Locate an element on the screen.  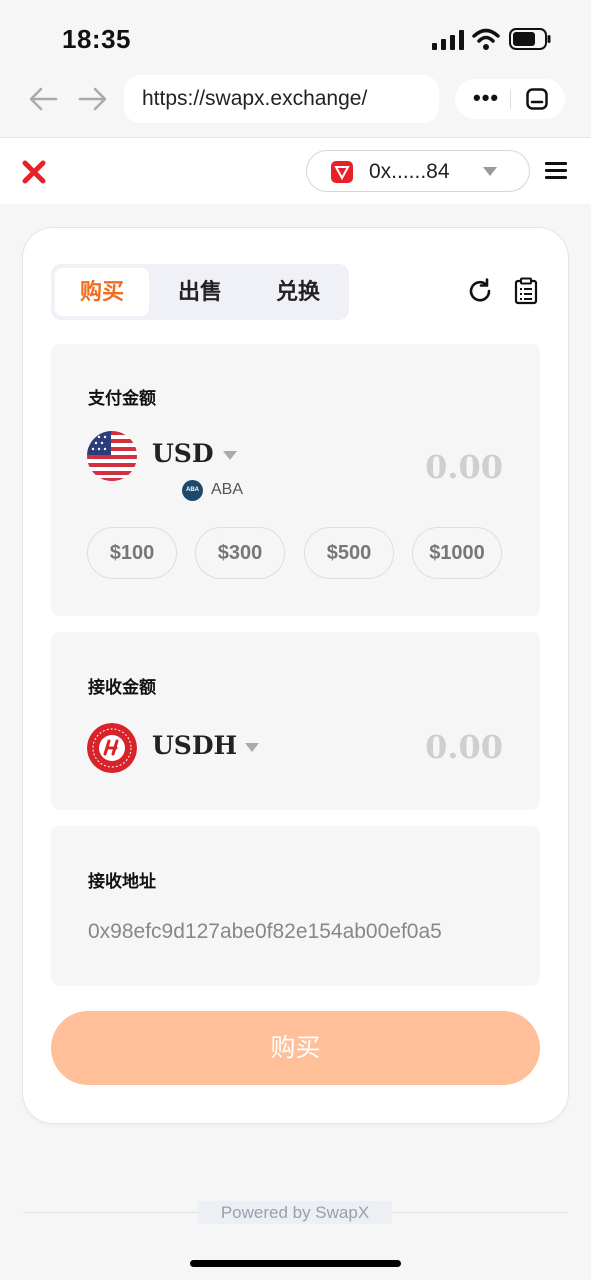
tab-buy: 购买 is located at coordinates (102, 292).